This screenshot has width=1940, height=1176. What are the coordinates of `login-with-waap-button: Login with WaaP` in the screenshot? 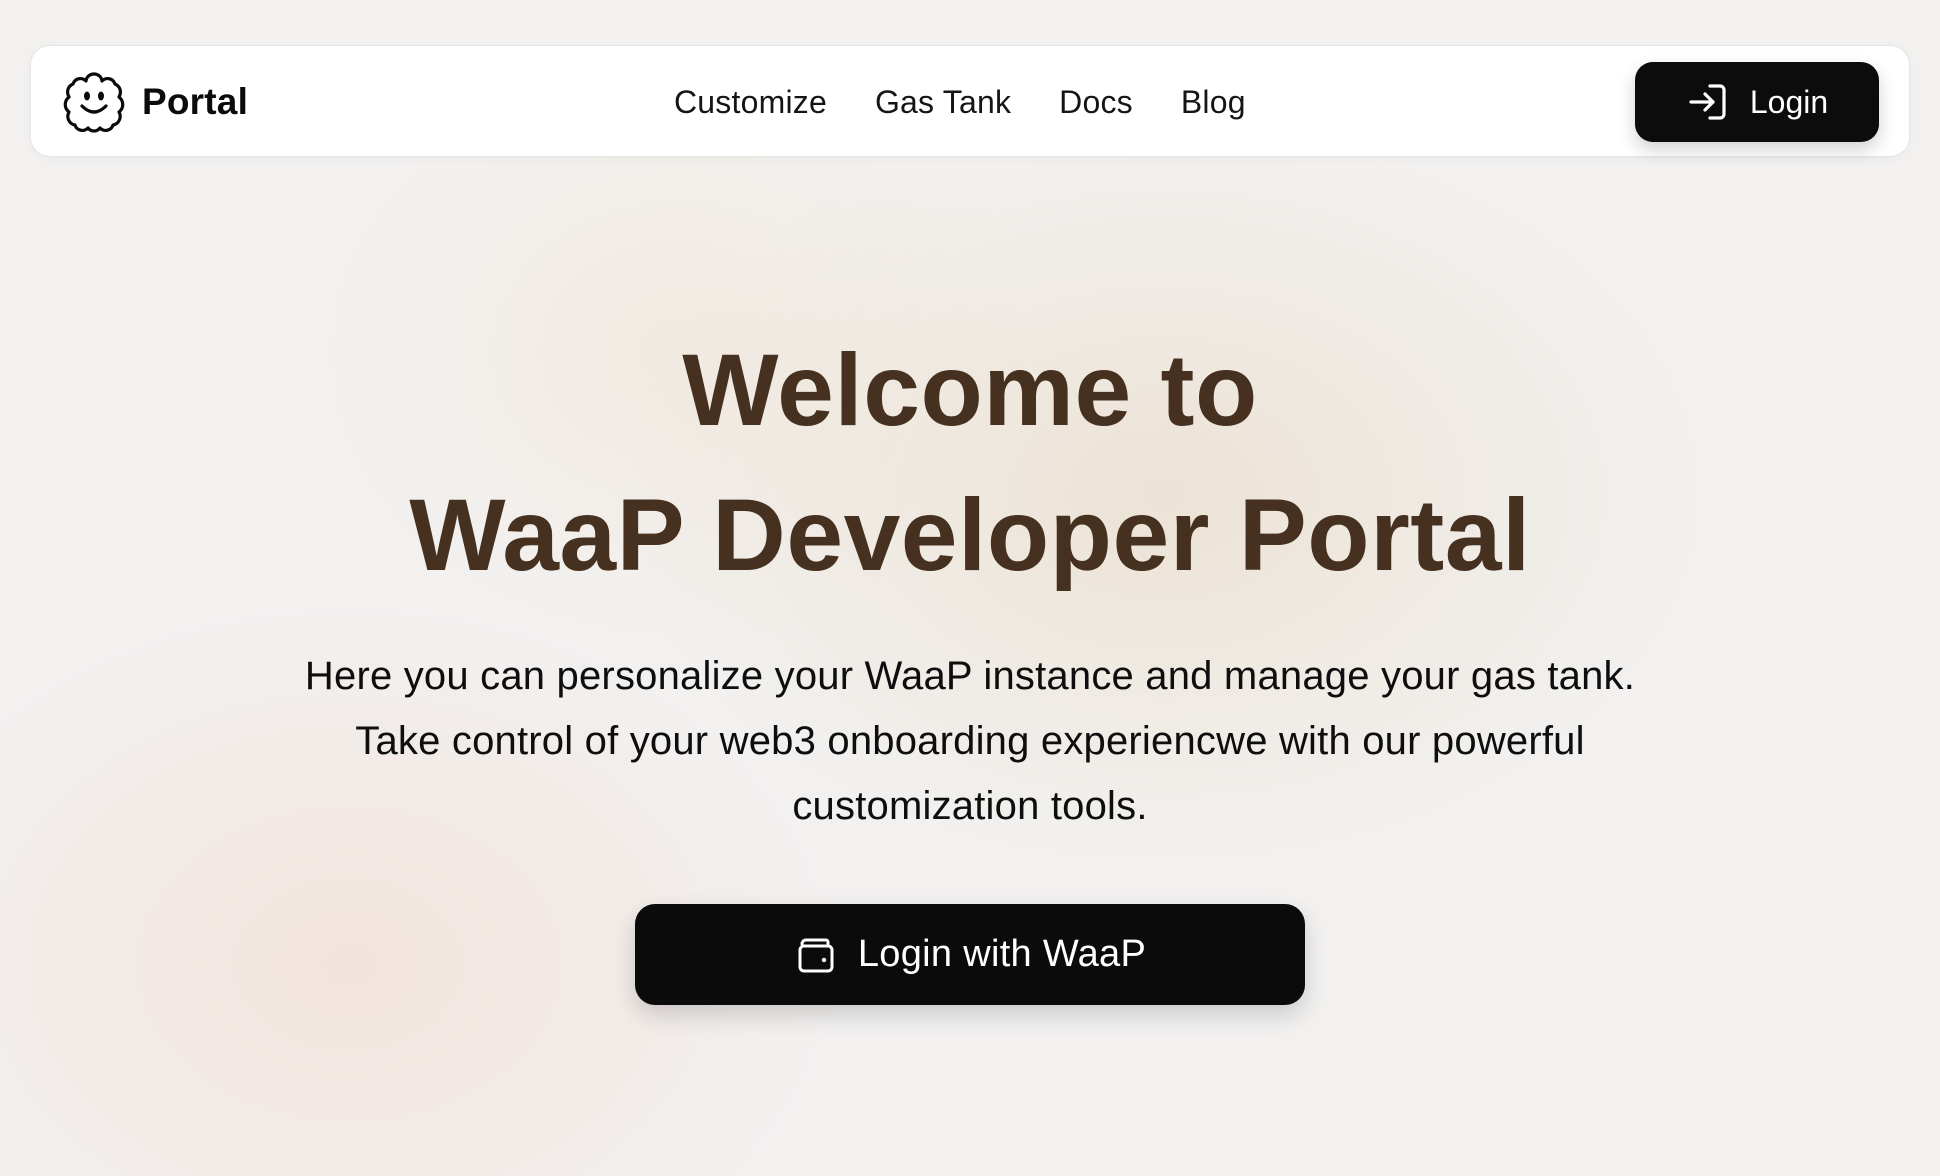 It's located at (970, 954).